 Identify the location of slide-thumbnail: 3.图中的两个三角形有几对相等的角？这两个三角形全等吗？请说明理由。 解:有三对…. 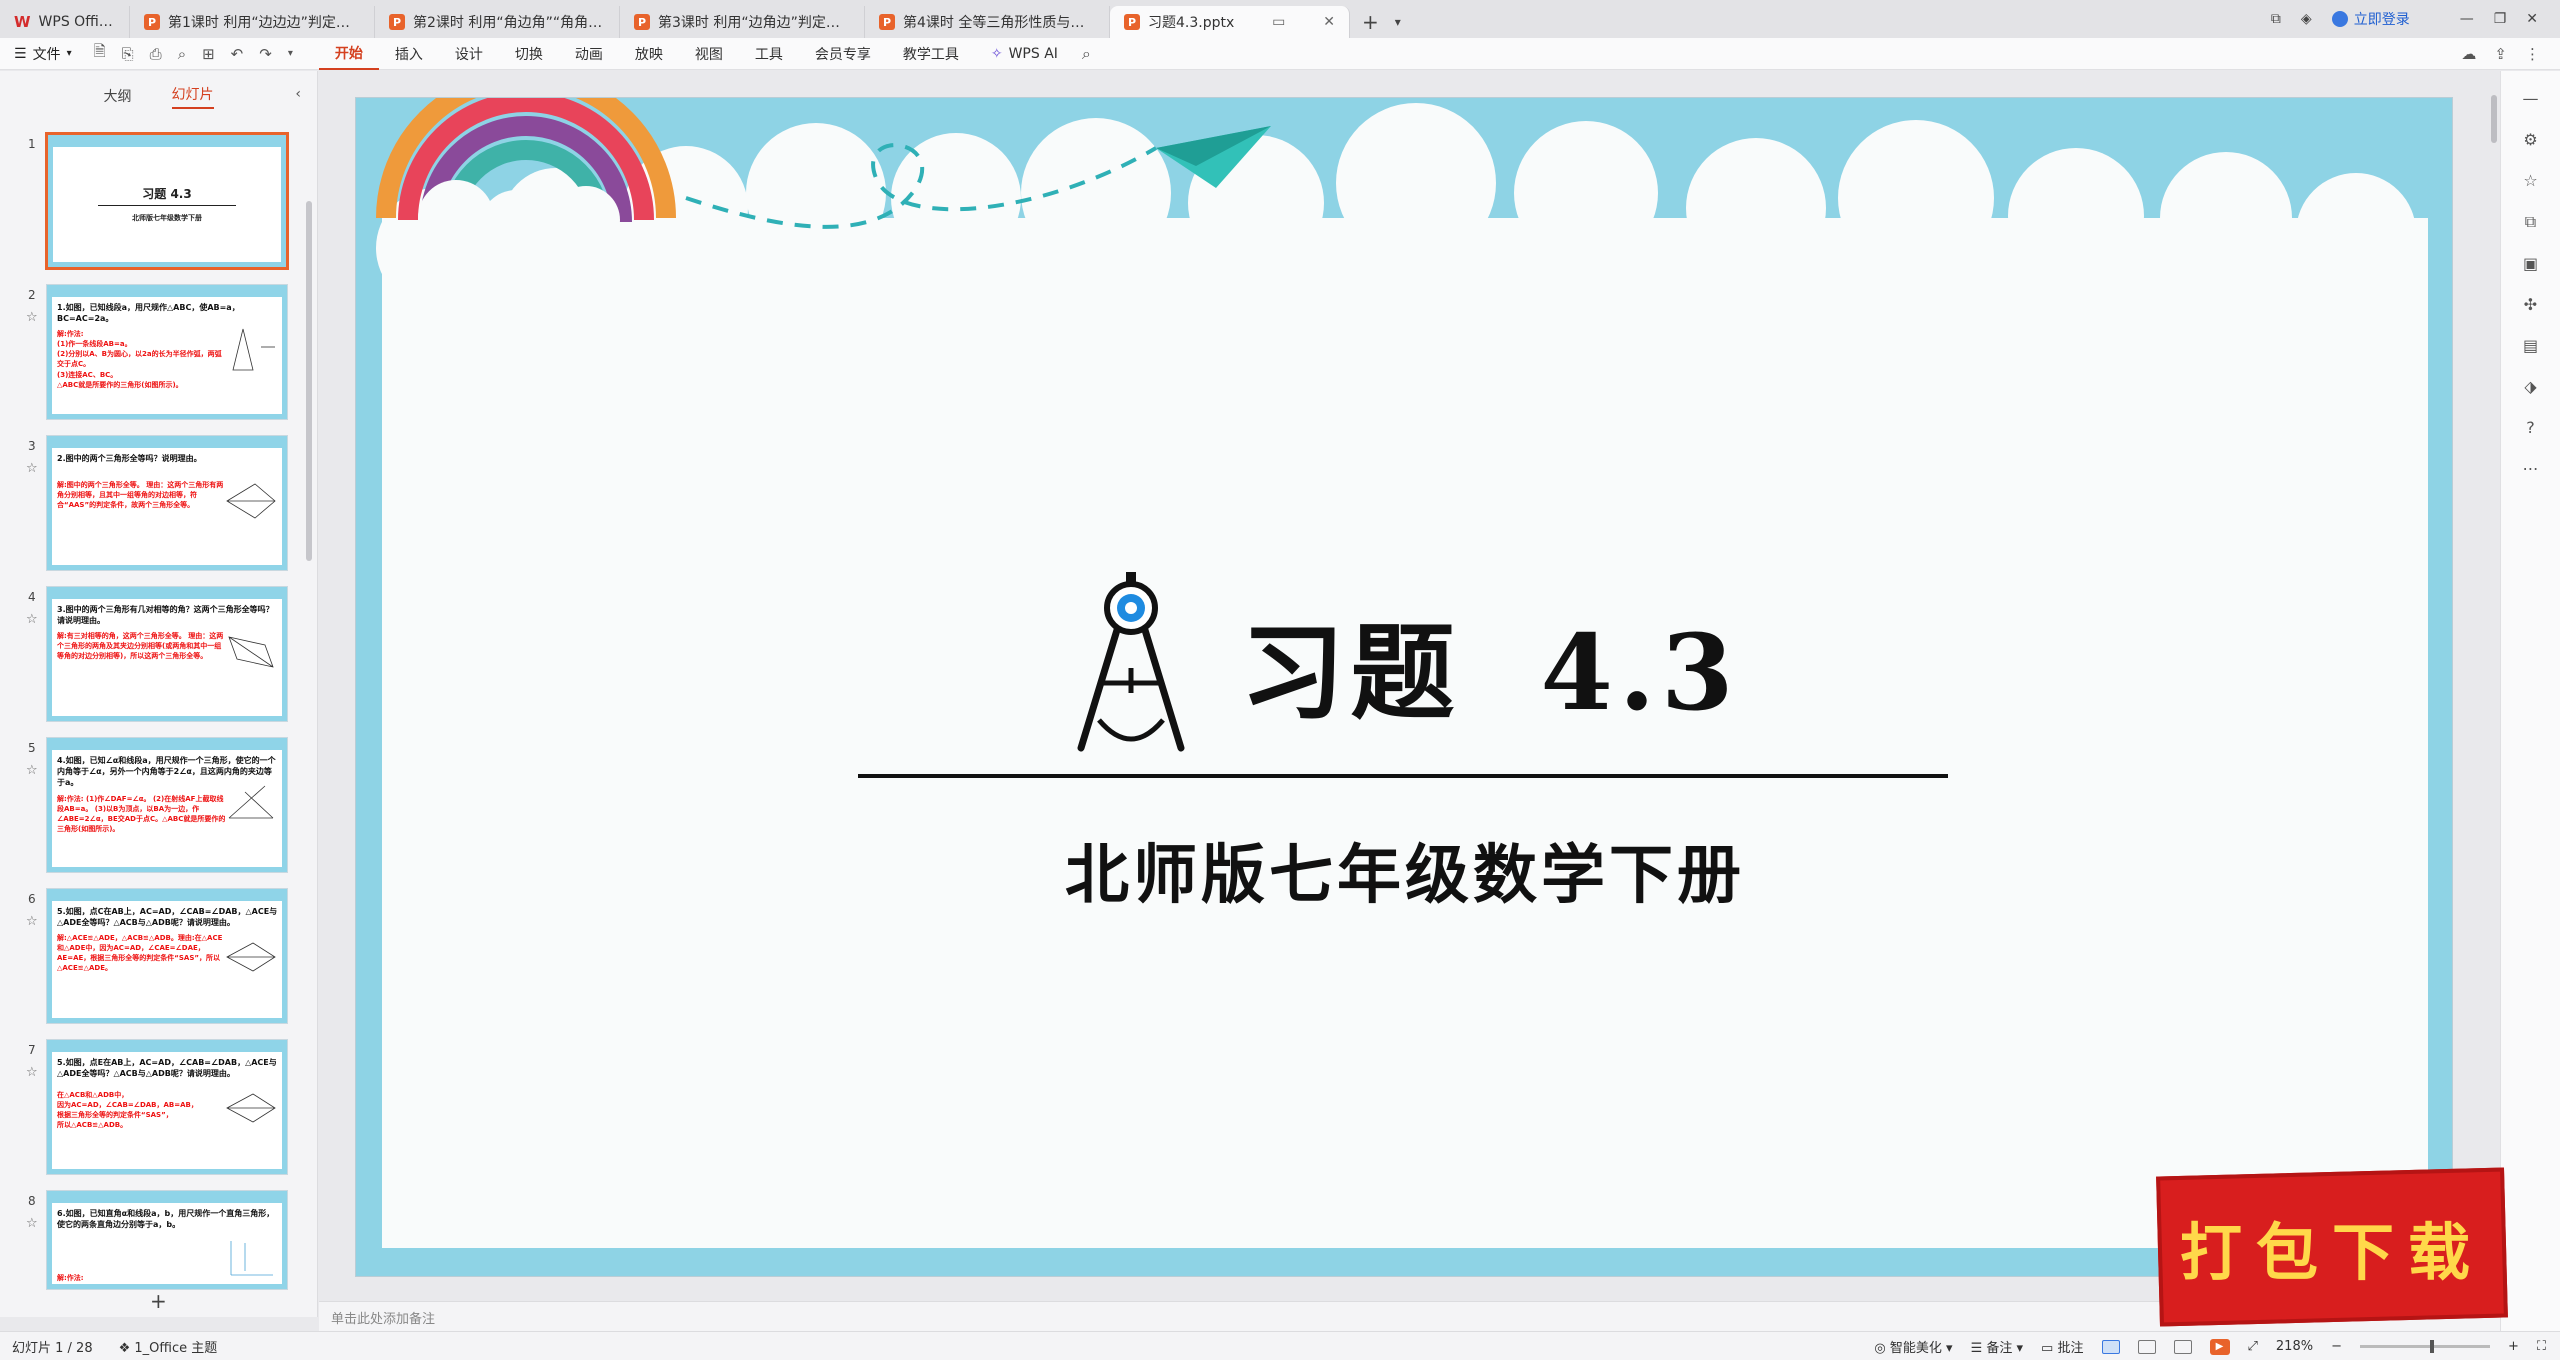
(167, 654).